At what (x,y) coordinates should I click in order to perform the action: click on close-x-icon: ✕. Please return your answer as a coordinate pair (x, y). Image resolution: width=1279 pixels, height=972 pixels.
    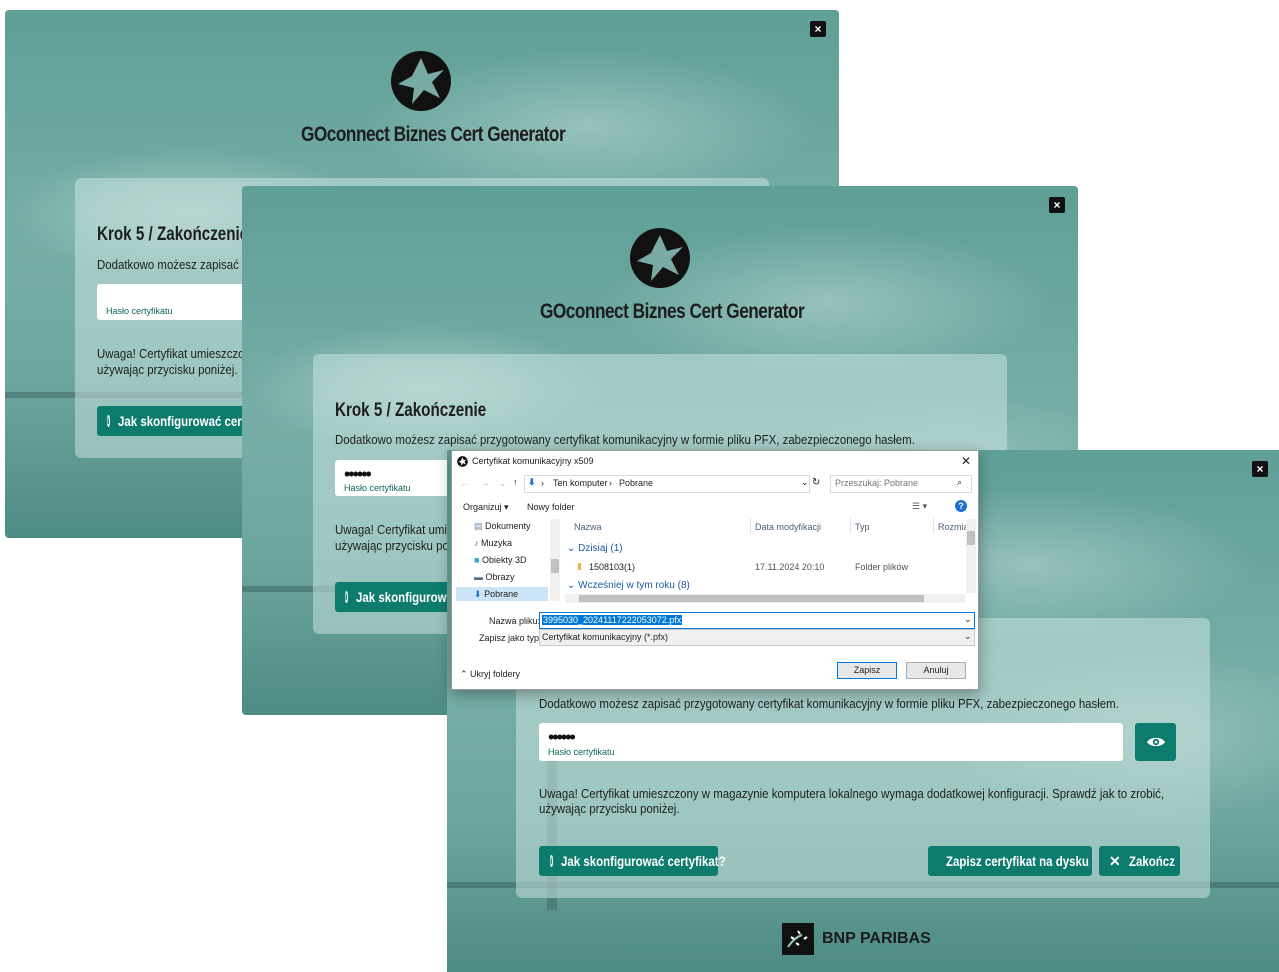
    Looking at the image, I should click on (1115, 860).